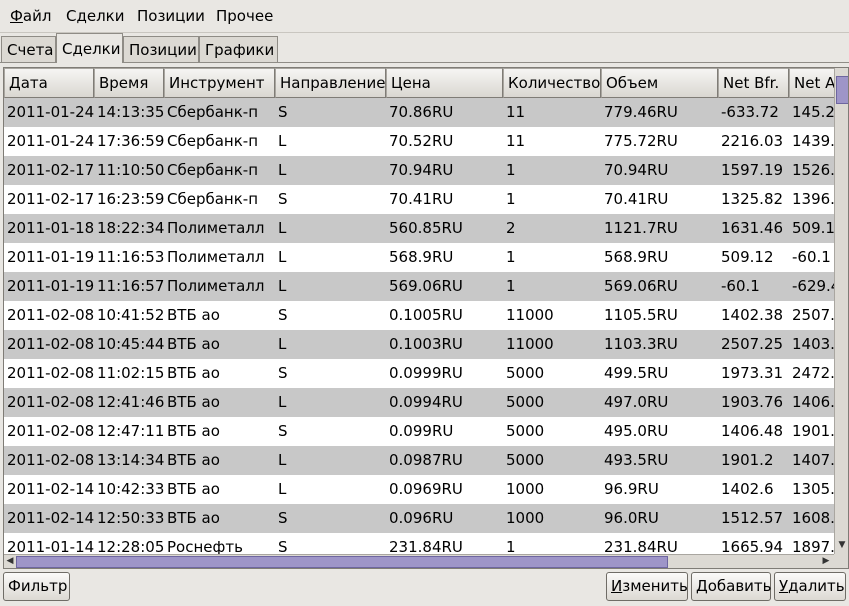  Describe the element at coordinates (552, 83) in the screenshot. I see `column-header-quantity: Количество` at that location.